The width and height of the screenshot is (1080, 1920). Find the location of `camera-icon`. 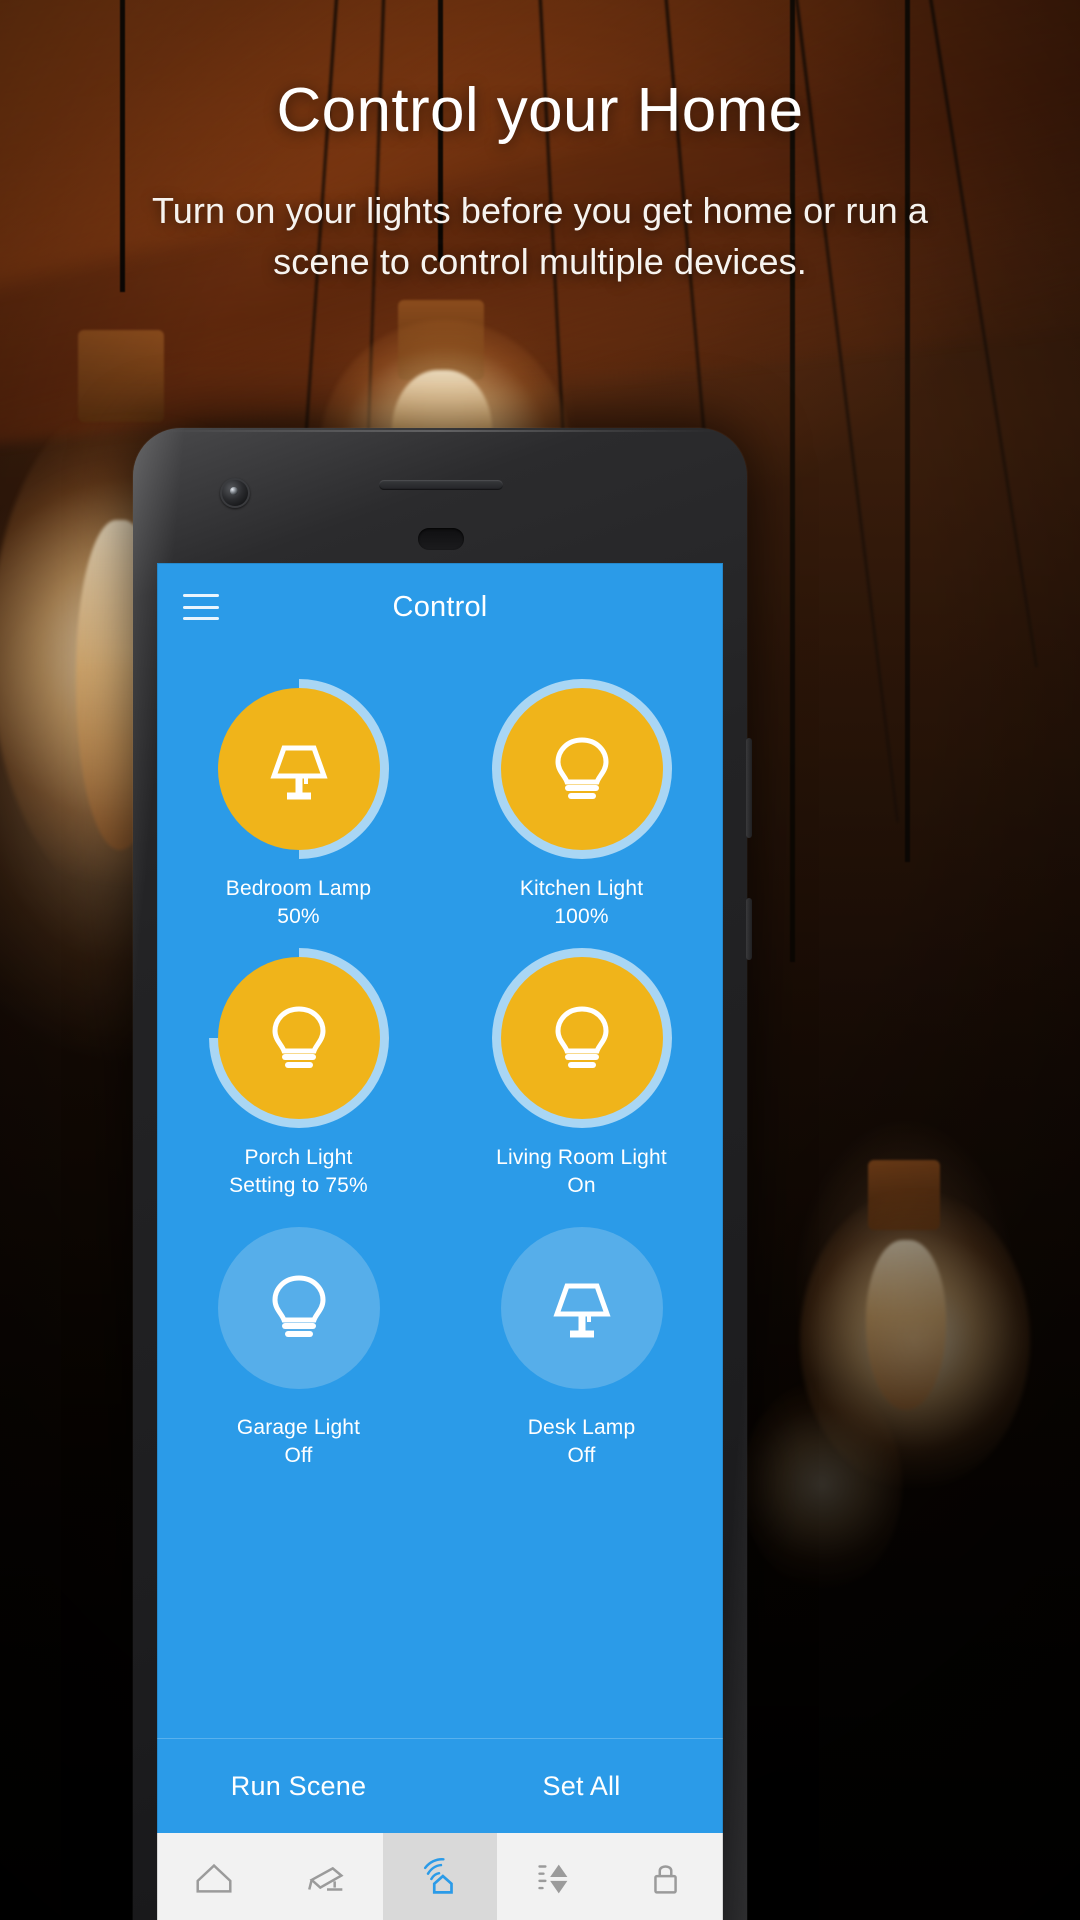

camera-icon is located at coordinates (327, 1880).